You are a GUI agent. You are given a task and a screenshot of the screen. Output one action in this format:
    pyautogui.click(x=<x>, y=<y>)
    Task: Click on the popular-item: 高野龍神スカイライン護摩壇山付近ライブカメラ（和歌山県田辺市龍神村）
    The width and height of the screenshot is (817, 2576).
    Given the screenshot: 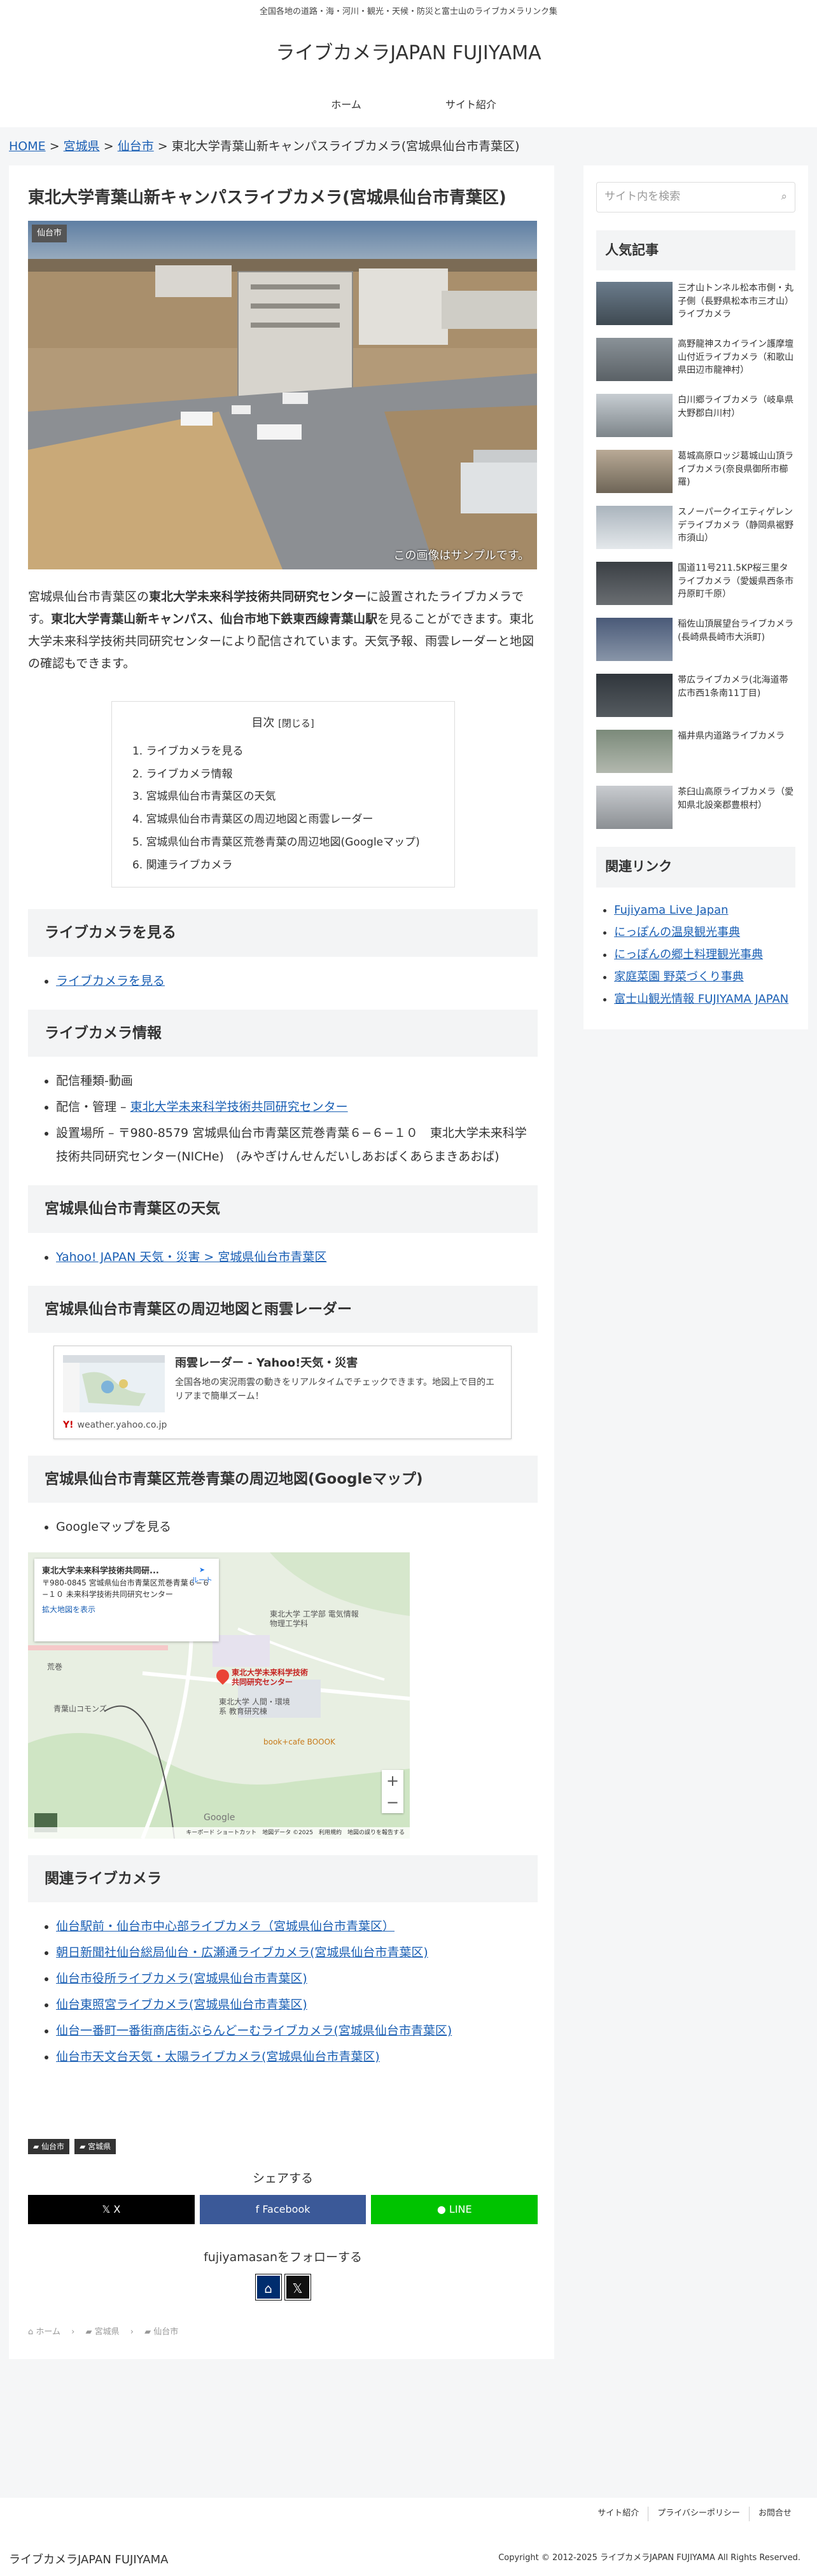 What is the action you would take?
    pyautogui.click(x=696, y=360)
    